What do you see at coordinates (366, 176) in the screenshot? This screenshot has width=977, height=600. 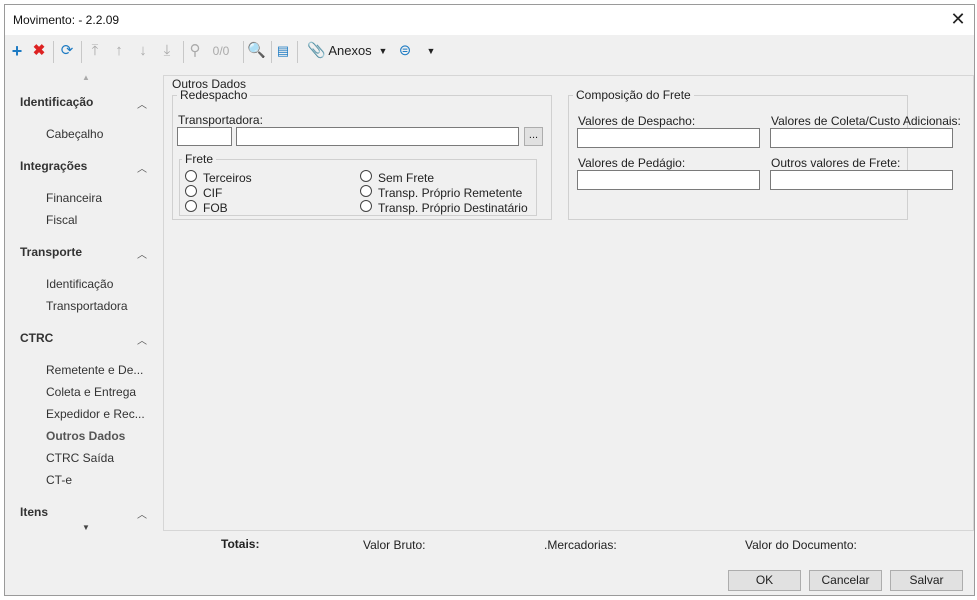 I see `radio-sem-frete` at bounding box center [366, 176].